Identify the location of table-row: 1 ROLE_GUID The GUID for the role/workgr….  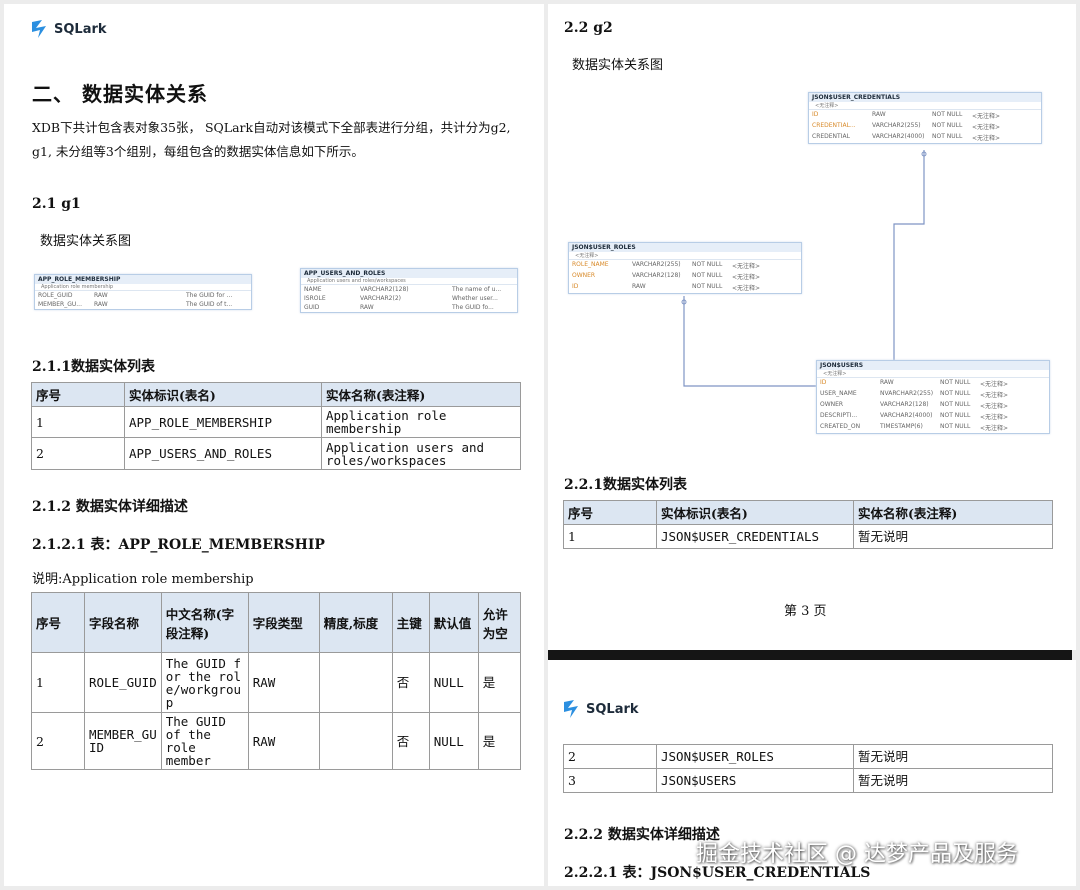
(276, 682).